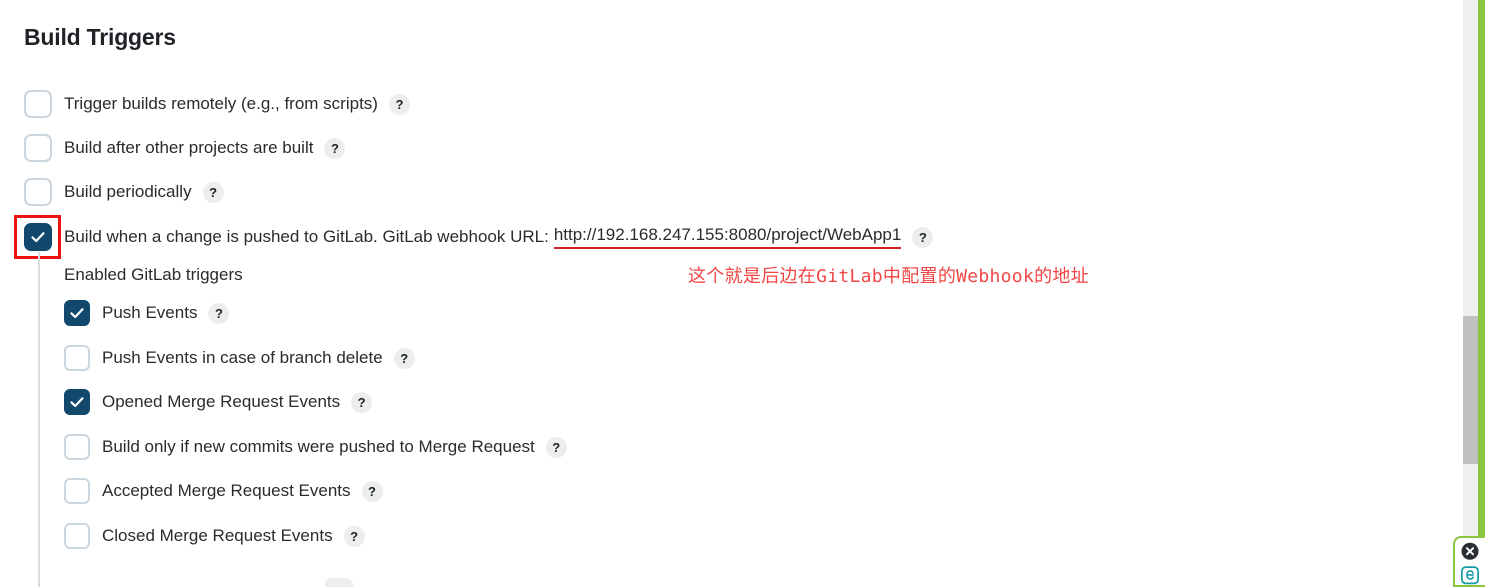  I want to click on evernote-e-icon, so click(1470, 575).